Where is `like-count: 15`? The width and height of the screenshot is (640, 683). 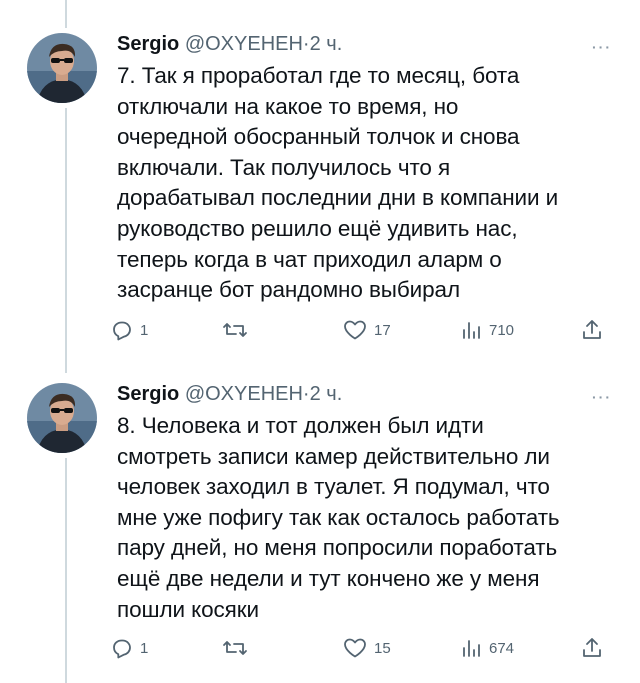 like-count: 15 is located at coordinates (382, 648).